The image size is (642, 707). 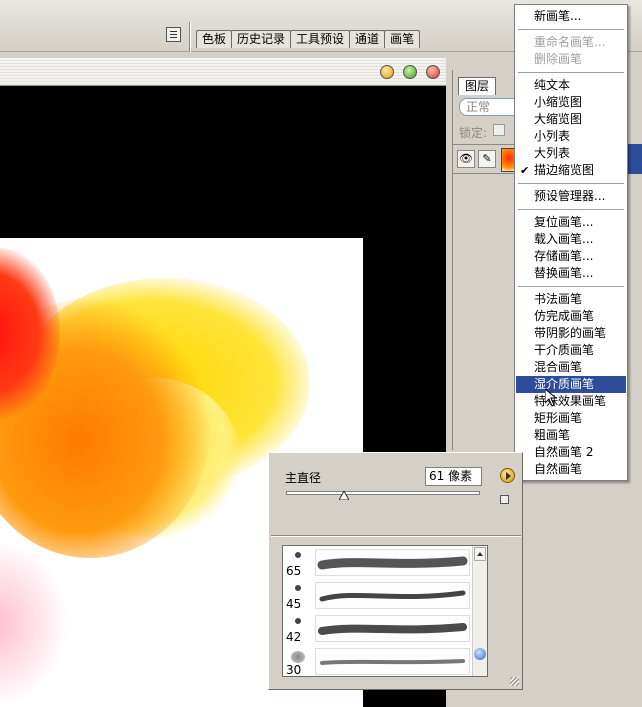 What do you see at coordinates (294, 571) in the screenshot?
I see `brush-size-label: 65` at bounding box center [294, 571].